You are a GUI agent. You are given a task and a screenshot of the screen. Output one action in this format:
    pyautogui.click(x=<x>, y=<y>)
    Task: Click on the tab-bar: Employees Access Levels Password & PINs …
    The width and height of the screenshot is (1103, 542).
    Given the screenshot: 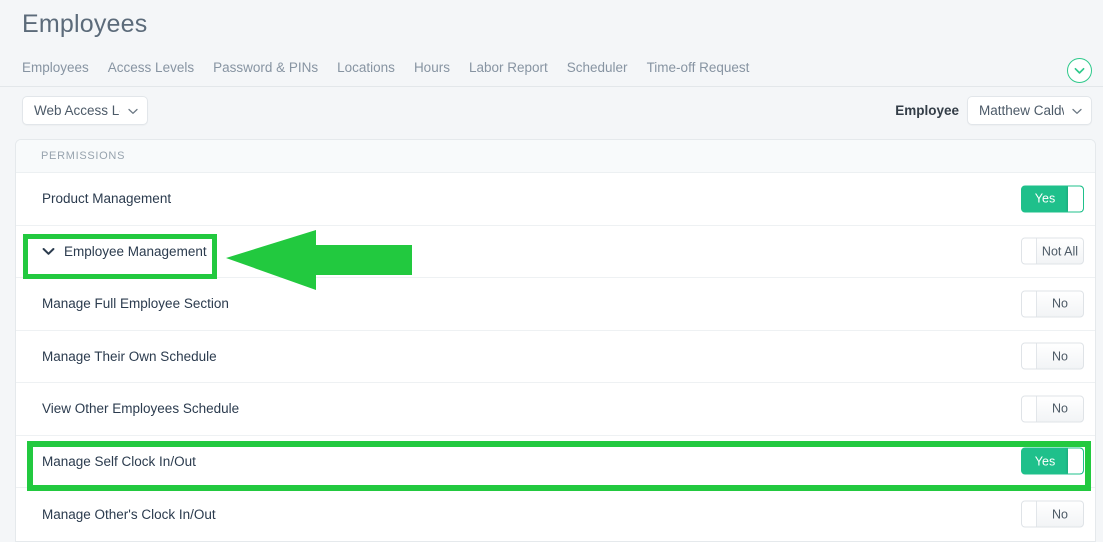 What is the action you would take?
    pyautogui.click(x=551, y=71)
    